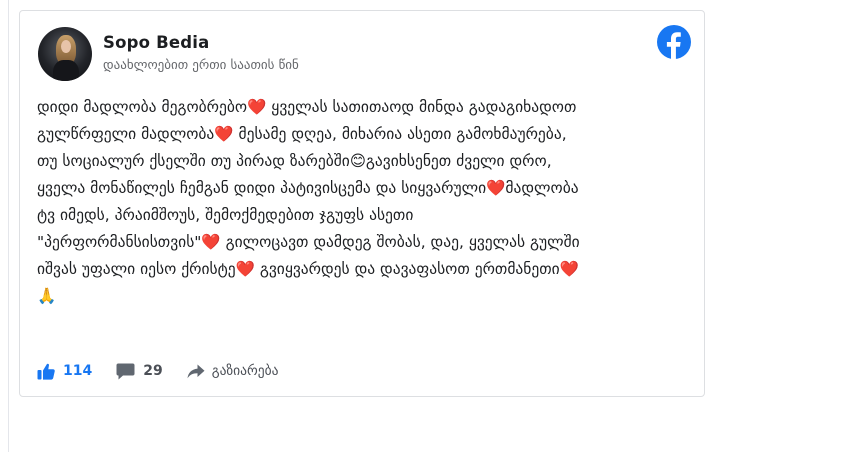 The height and width of the screenshot is (452, 868). Describe the element at coordinates (78, 371) in the screenshot. I see `like-count: 114` at that location.